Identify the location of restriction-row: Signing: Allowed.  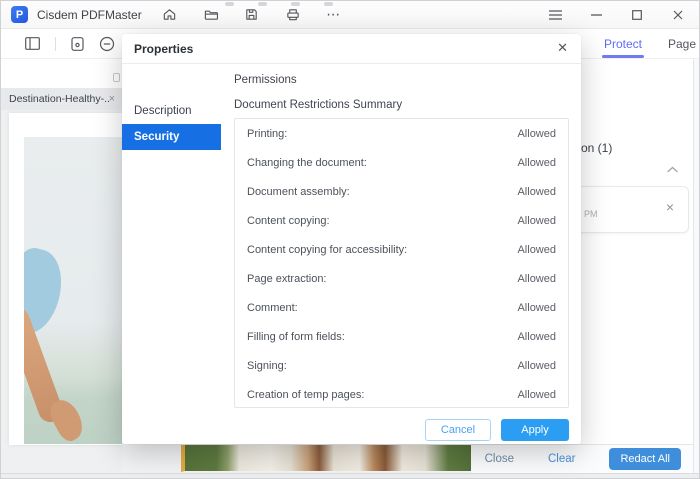
(401, 365).